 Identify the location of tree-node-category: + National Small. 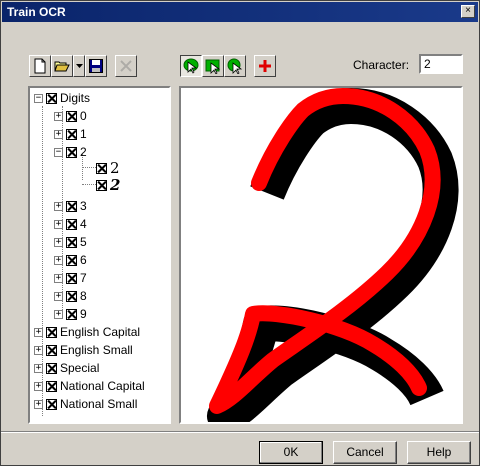
(85, 404).